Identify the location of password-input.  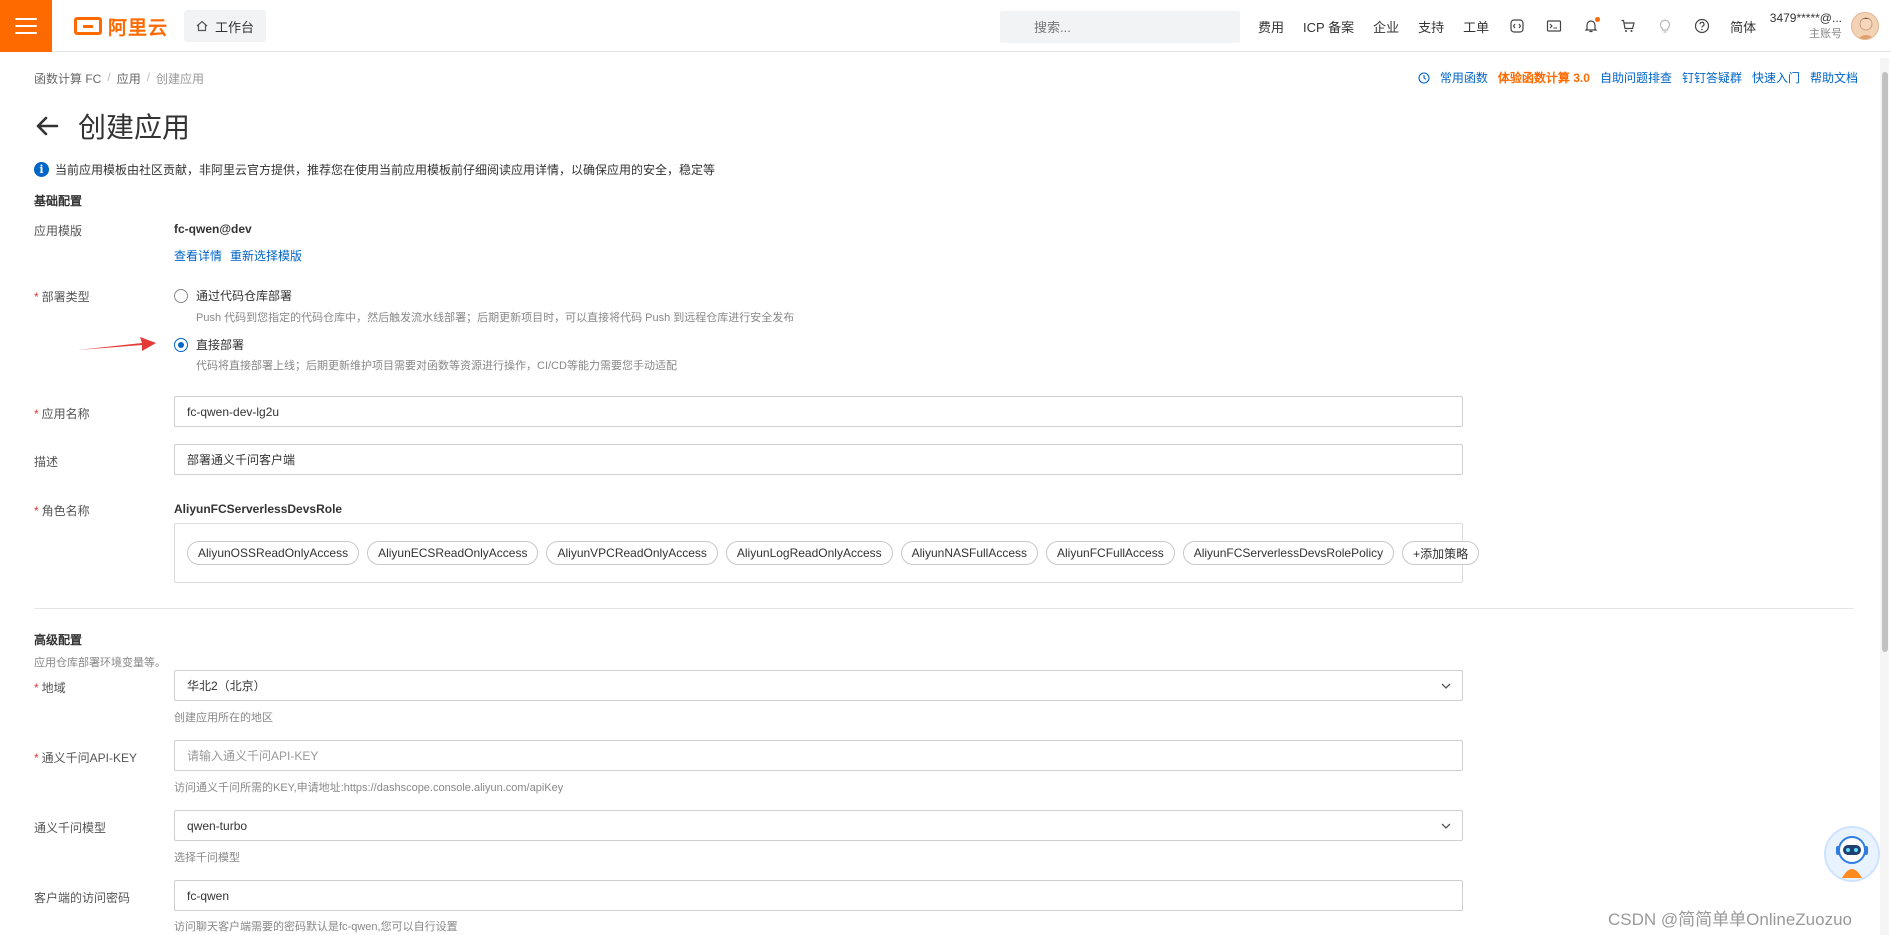
(818, 895).